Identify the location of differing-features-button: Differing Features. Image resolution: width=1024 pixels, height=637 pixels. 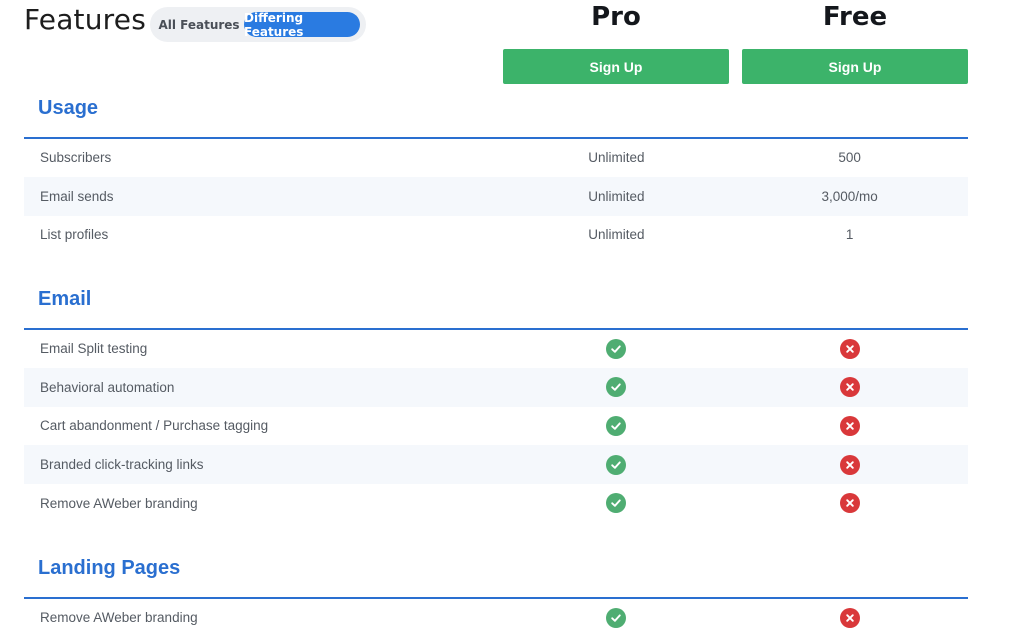
(302, 25).